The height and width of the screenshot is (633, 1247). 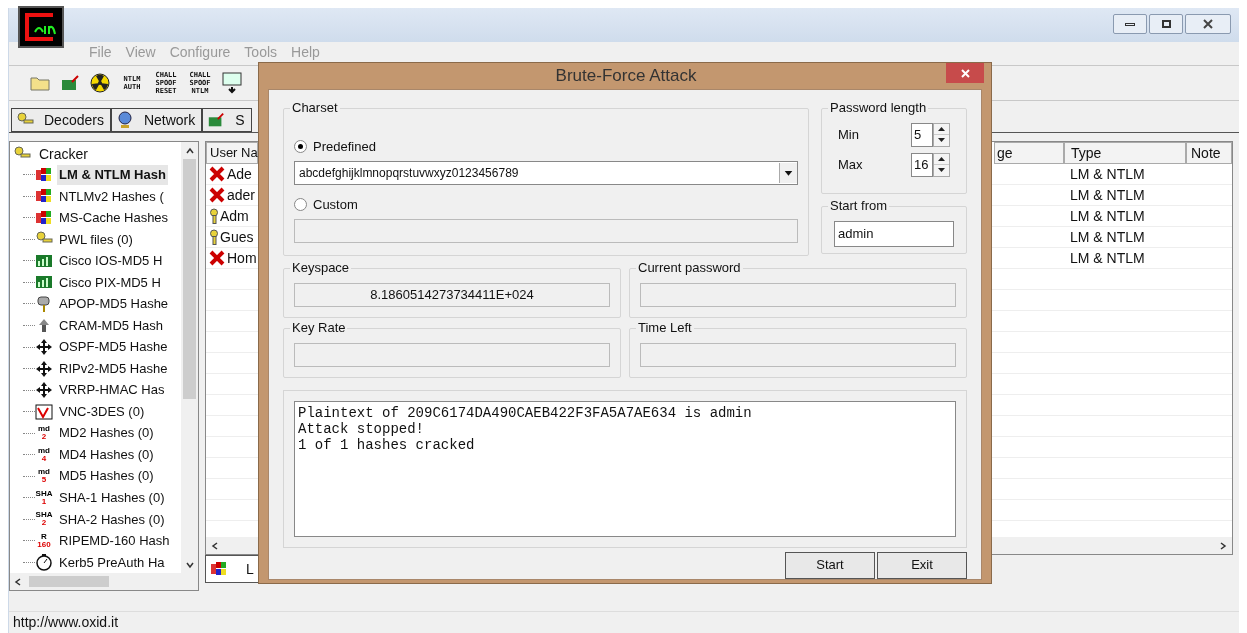 What do you see at coordinates (387, 444) in the screenshot?
I see `log-line: 1 of 1 hashes cracked` at bounding box center [387, 444].